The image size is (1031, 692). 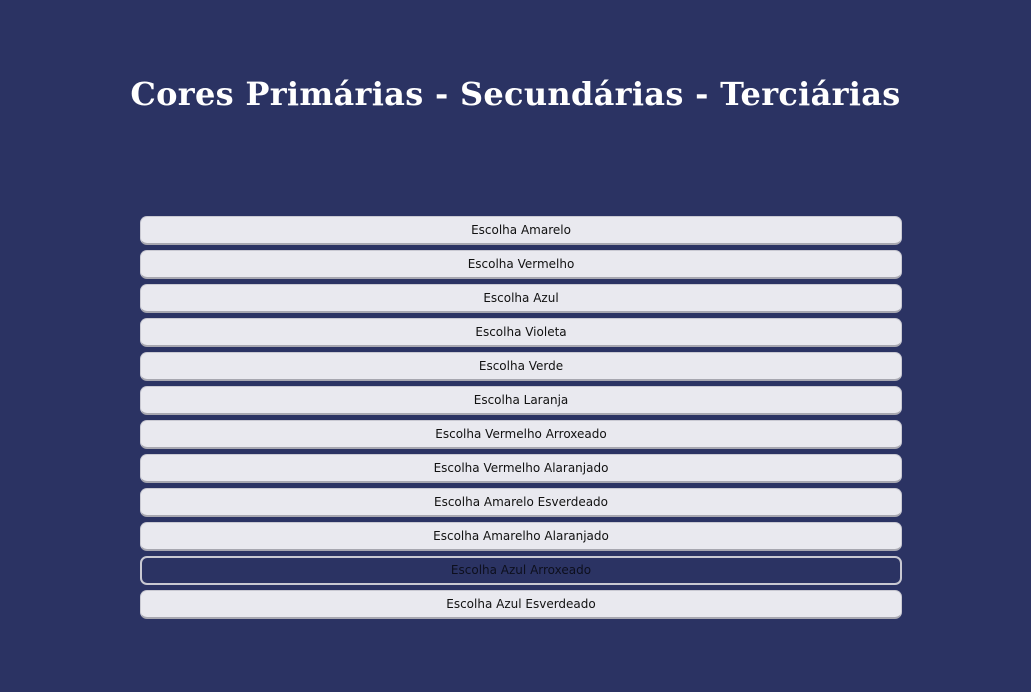 What do you see at coordinates (521, 332) in the screenshot?
I see `choose-violet-button: Escolha Violeta` at bounding box center [521, 332].